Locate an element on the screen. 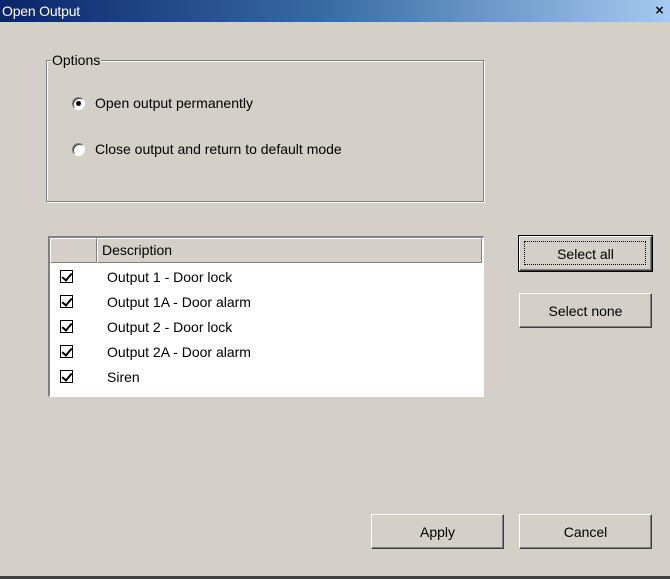  radio-close-return-default: Close output and return to default mode is located at coordinates (207, 149).